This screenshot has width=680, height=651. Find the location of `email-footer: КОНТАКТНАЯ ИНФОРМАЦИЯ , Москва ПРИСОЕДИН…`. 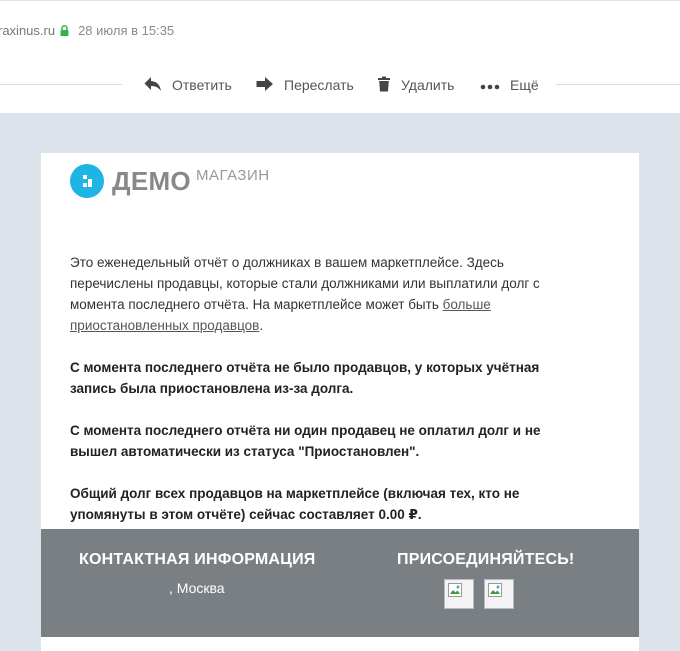

email-footer: КОНТАКТНАЯ ИНФОРМАЦИЯ , Москва ПРИСОЕДИН… is located at coordinates (340, 583).